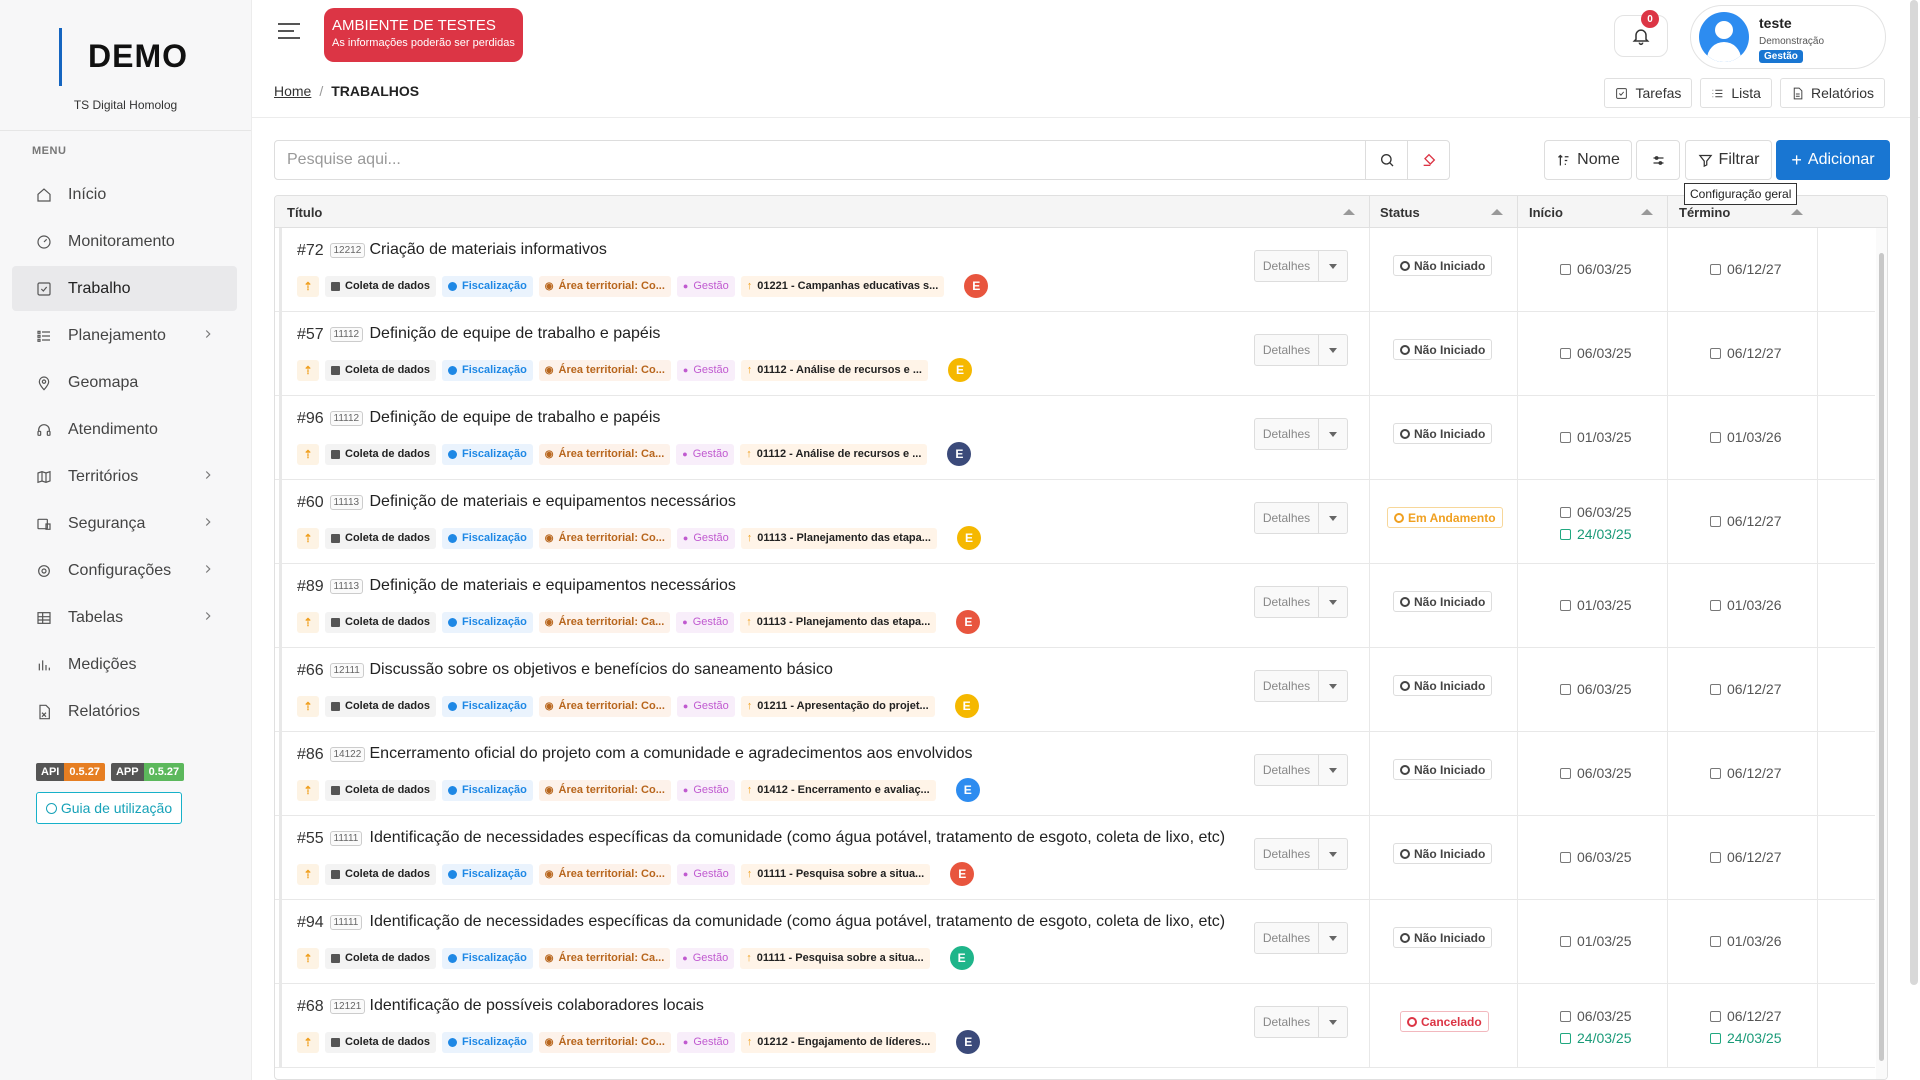 The image size is (1920, 1080). Describe the element at coordinates (1736, 93) in the screenshot. I see `list-button: Lista` at that location.